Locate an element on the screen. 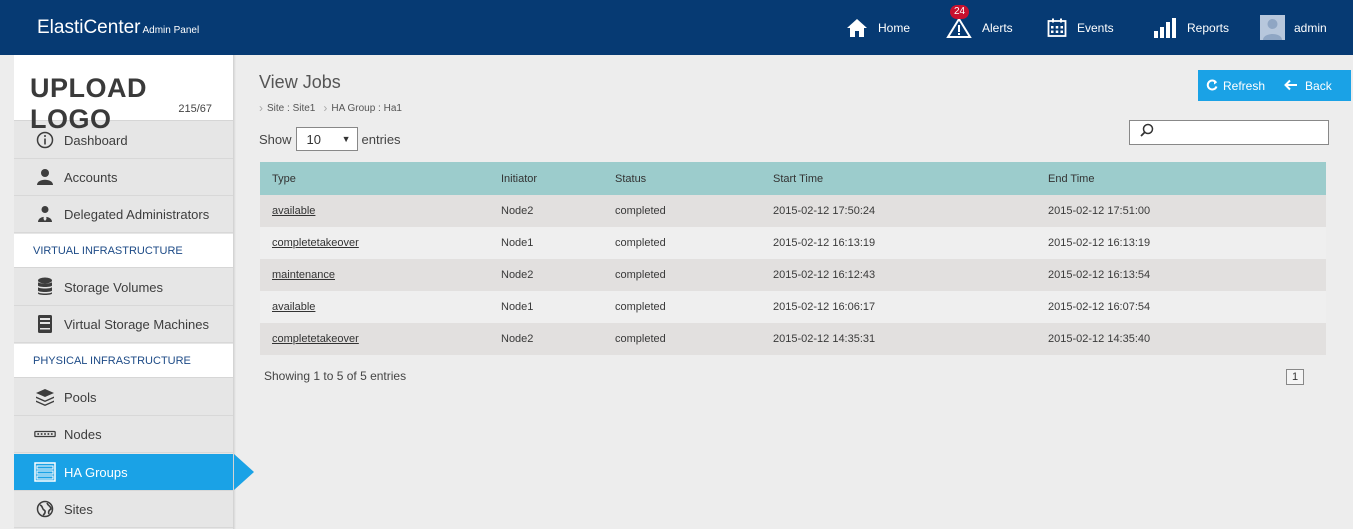 The width and height of the screenshot is (1353, 529). nav-alerts: 24 Alerts is located at coordinates (979, 27).